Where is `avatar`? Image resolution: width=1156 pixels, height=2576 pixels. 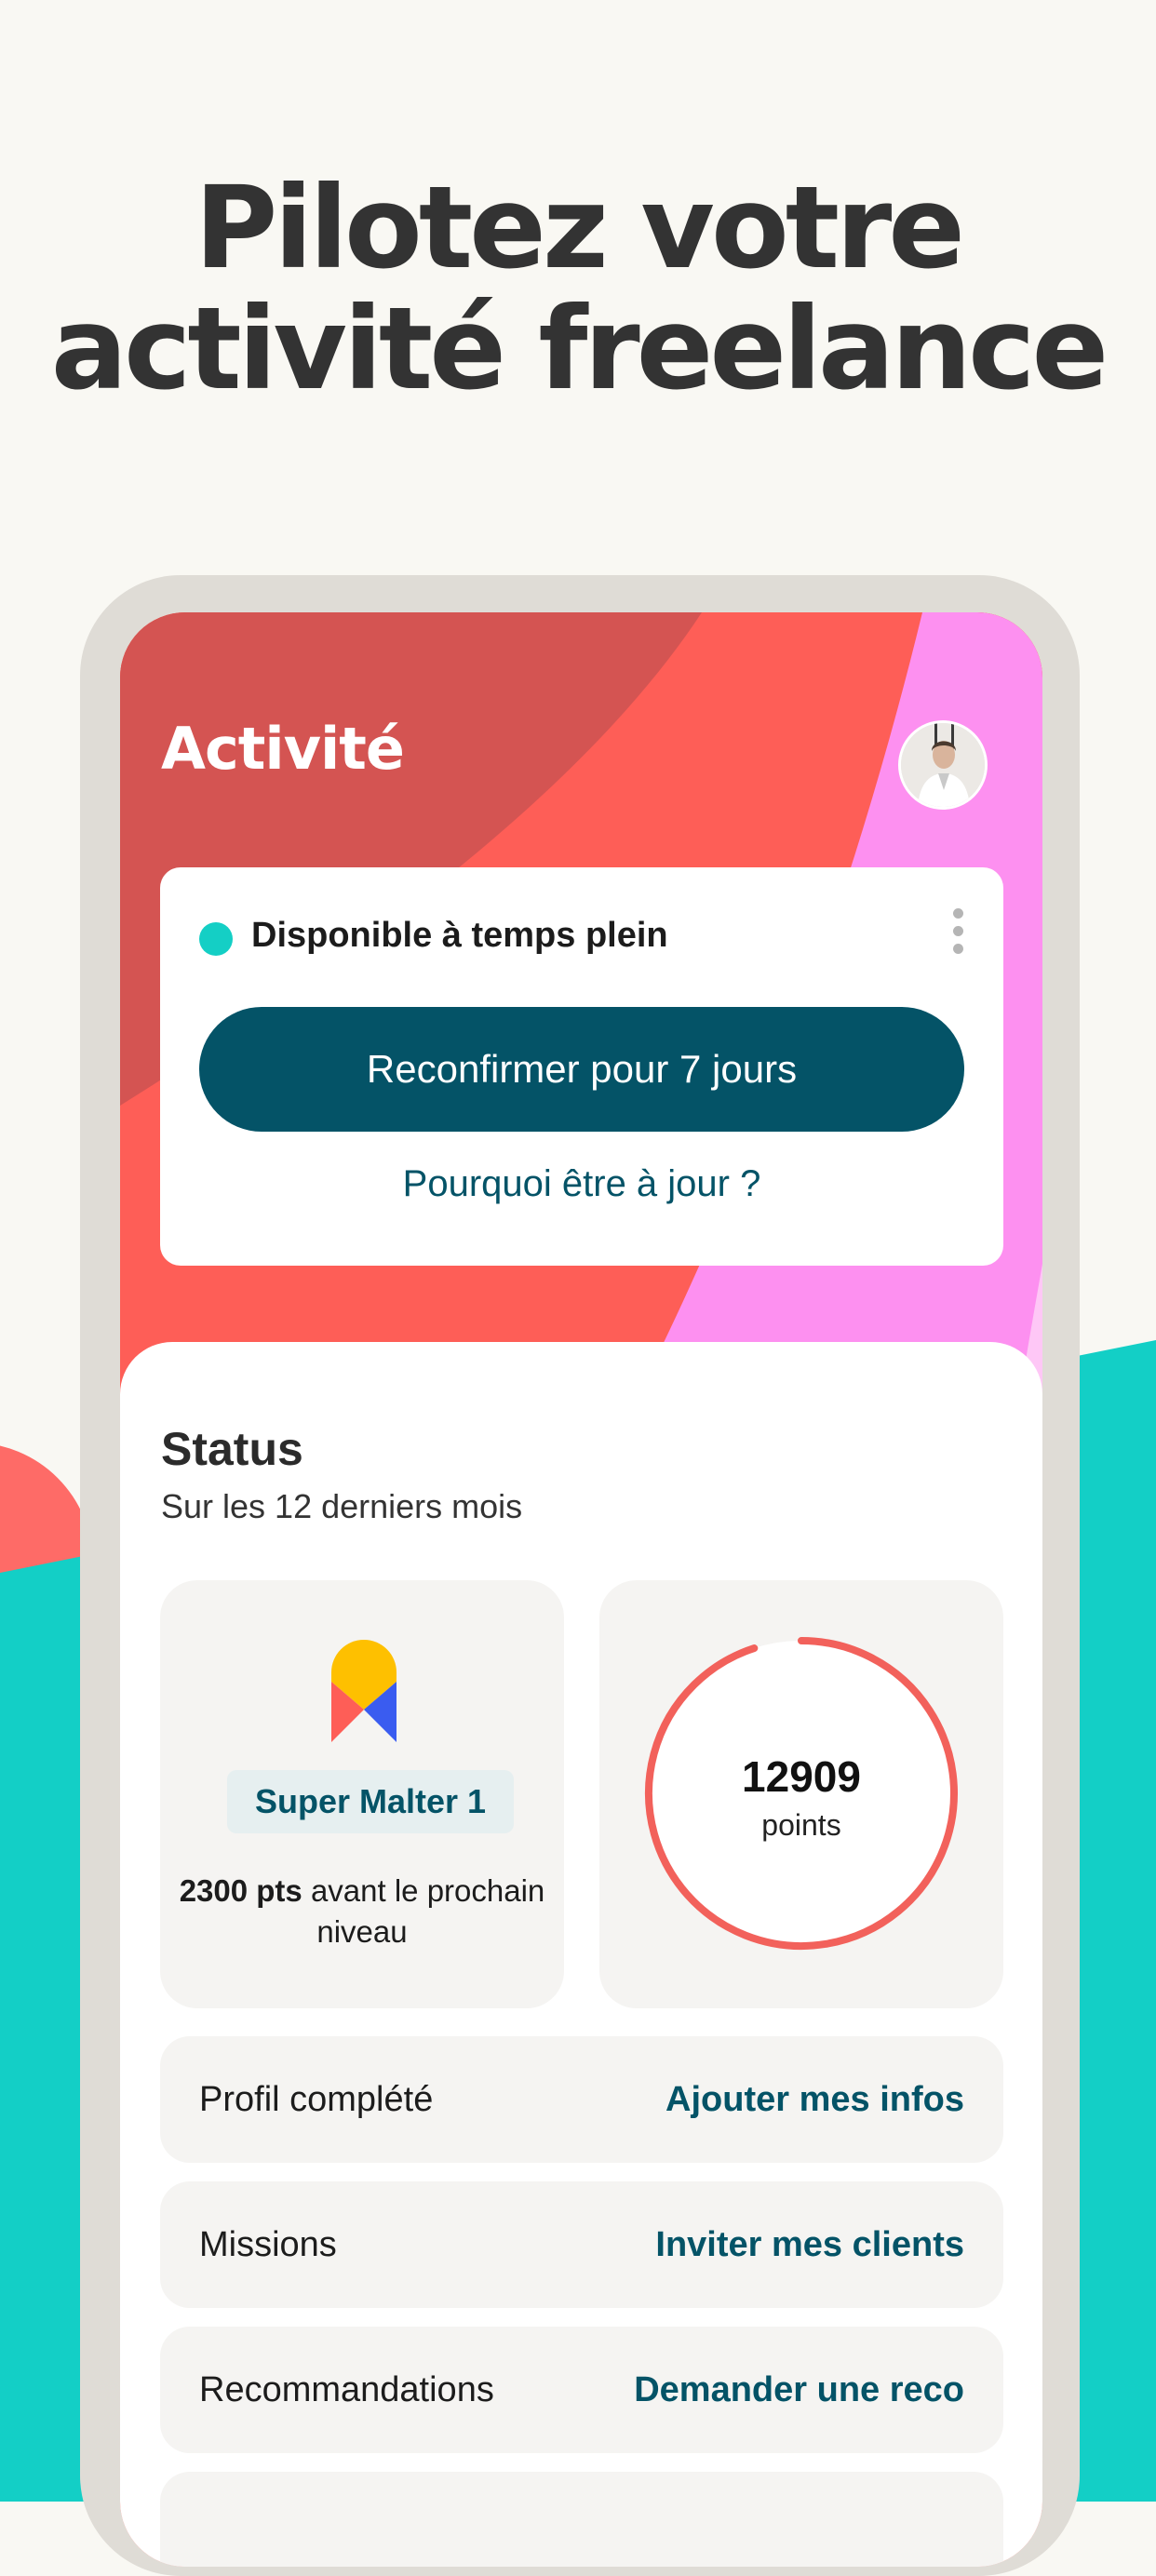
avatar is located at coordinates (943, 765).